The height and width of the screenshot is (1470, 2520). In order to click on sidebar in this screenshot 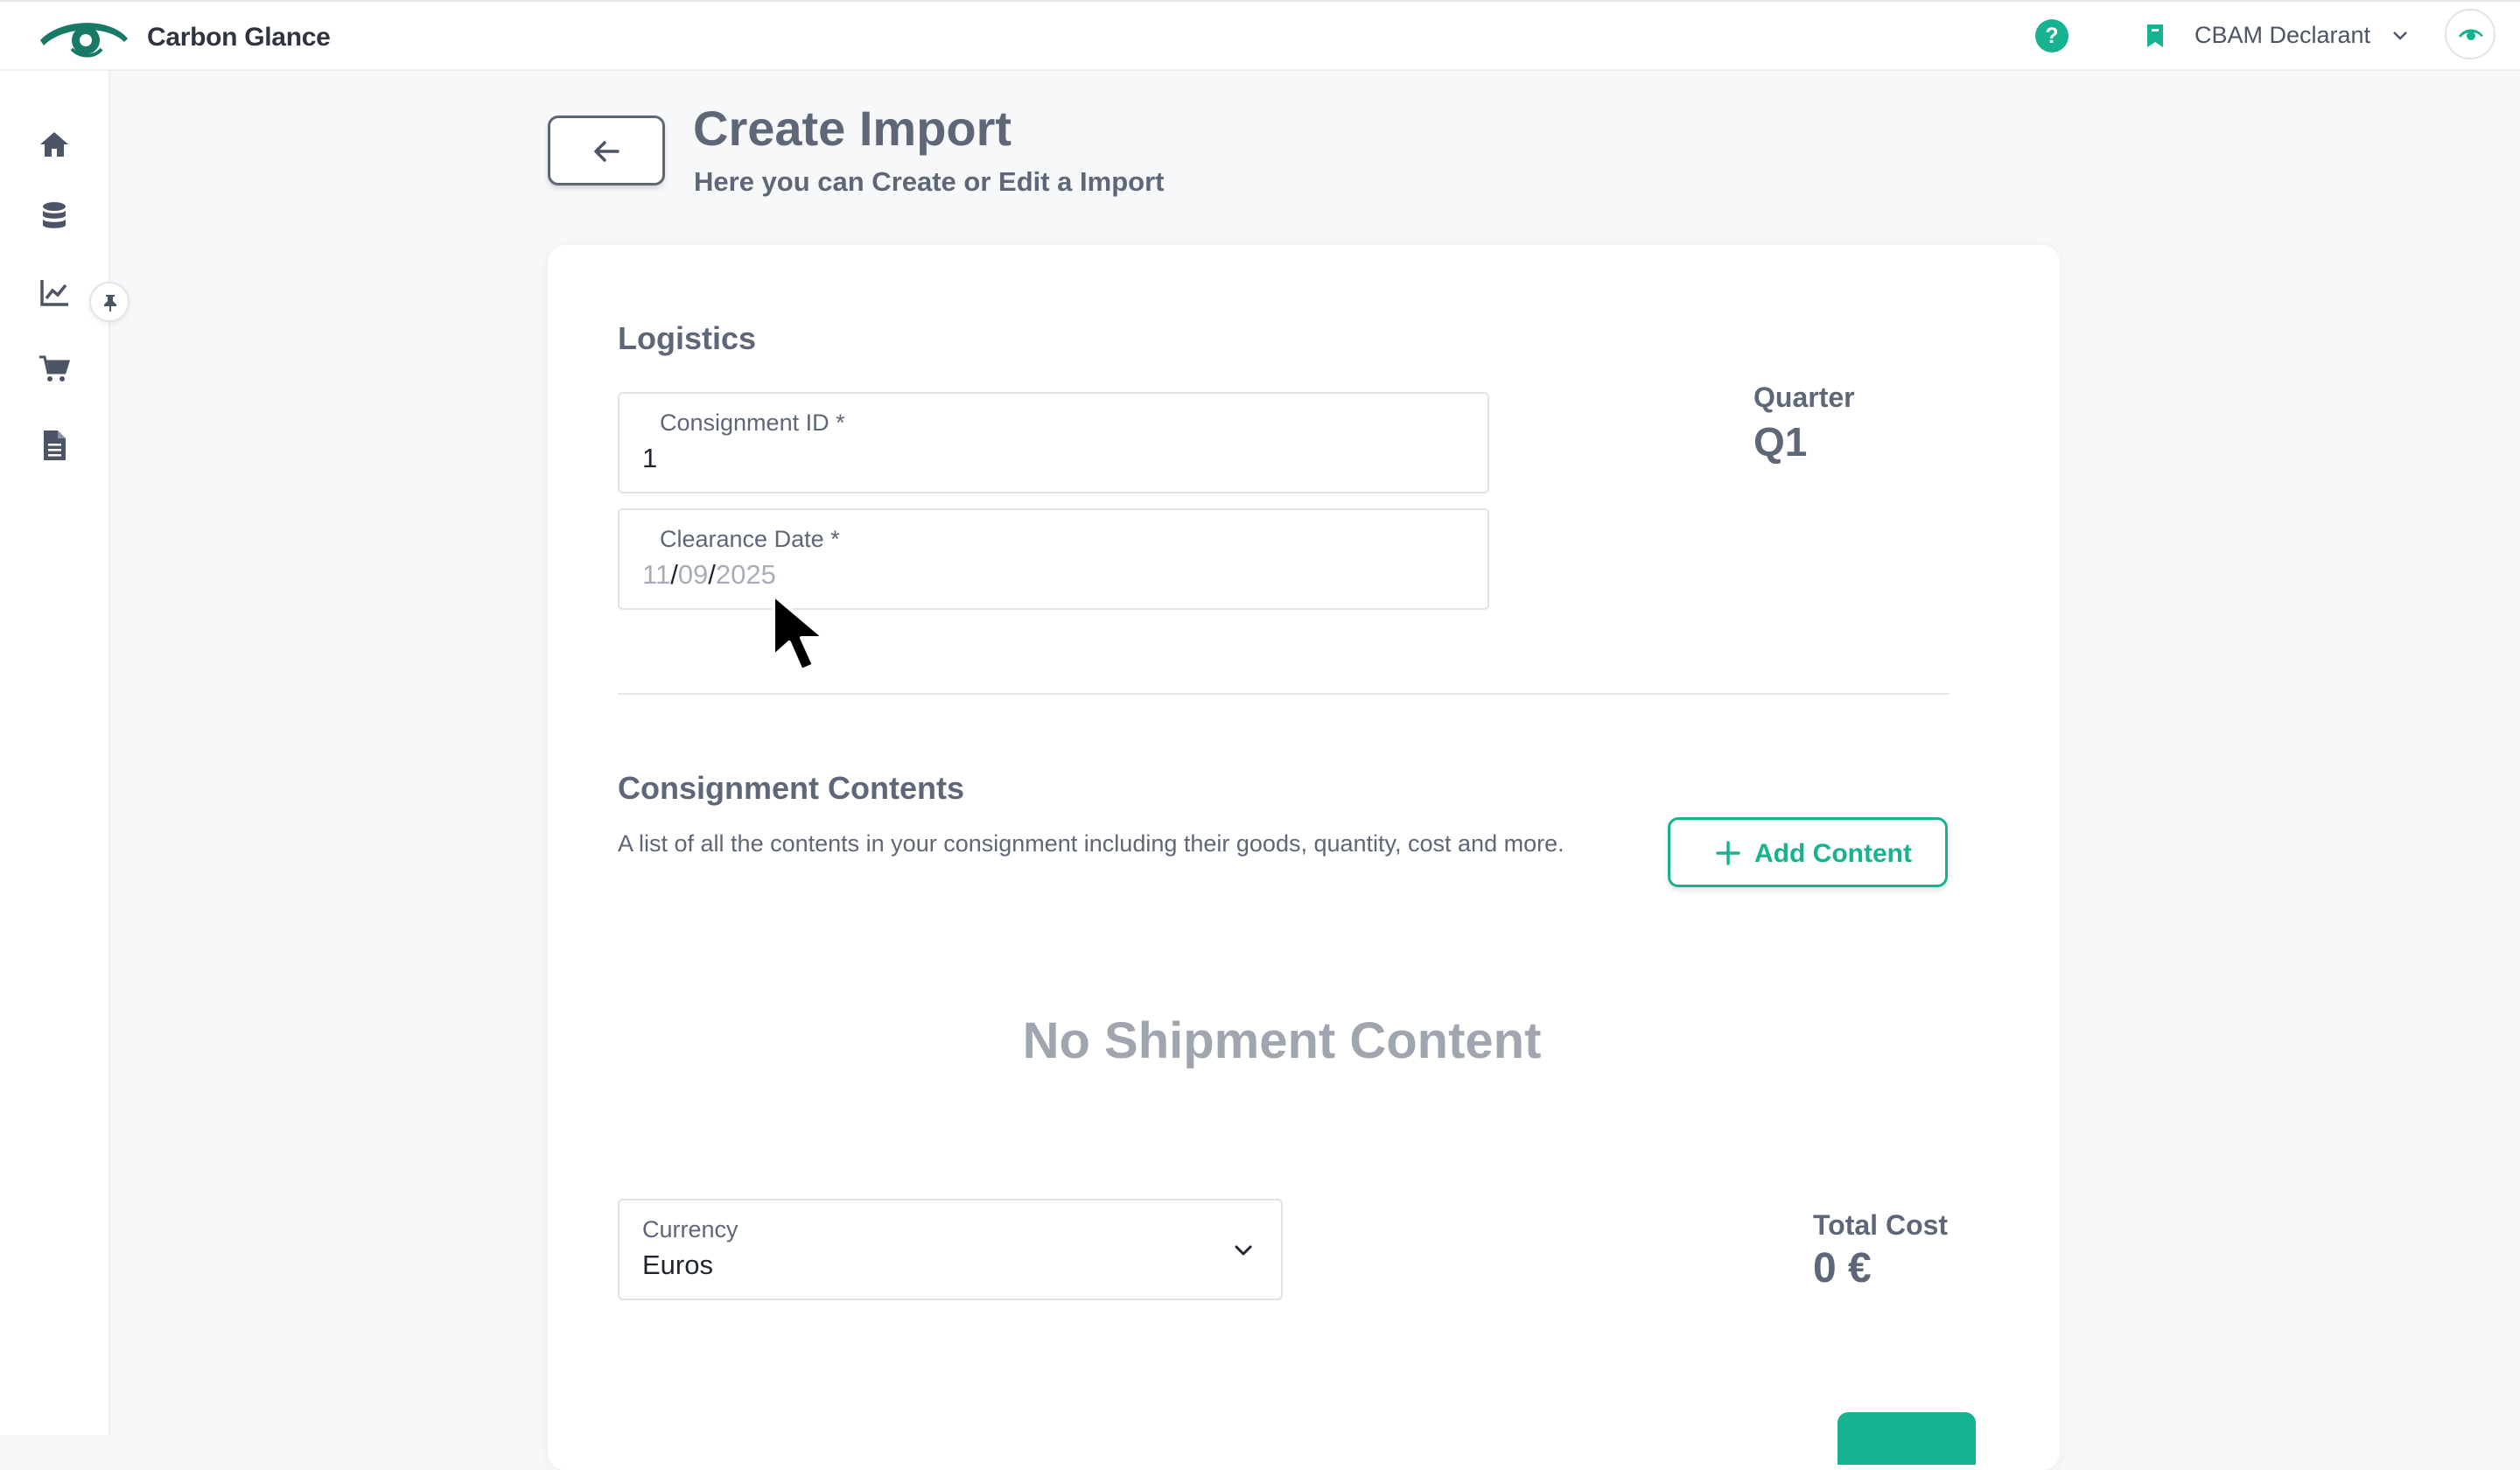, I will do `click(65, 753)`.